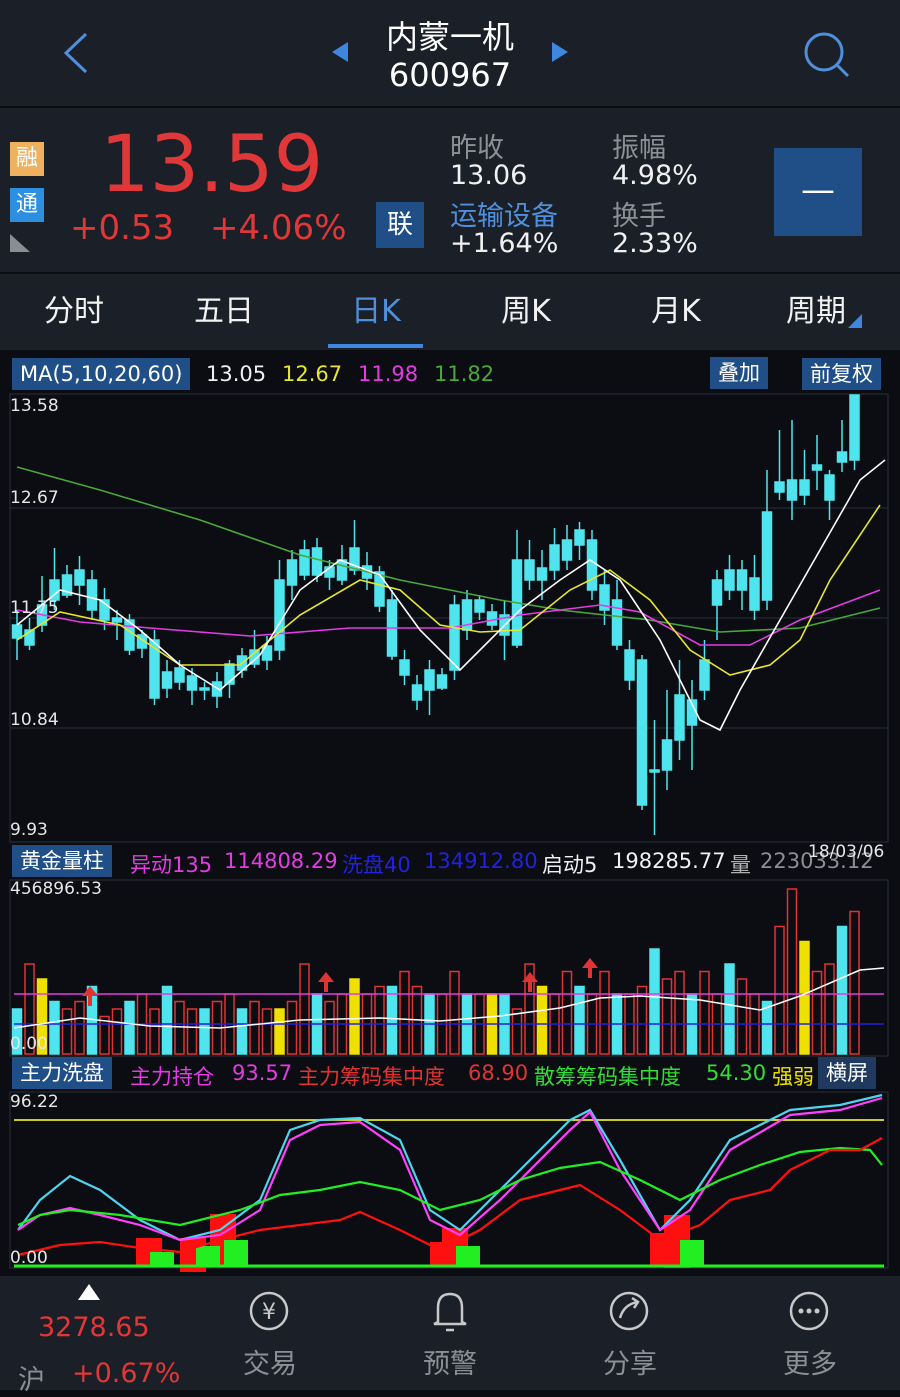 The height and width of the screenshot is (1397, 900). I want to click on bottom-nav: 3278.65 沪 +0.67% ¥ 交易 预警 分享 更多, so click(450, 1336).